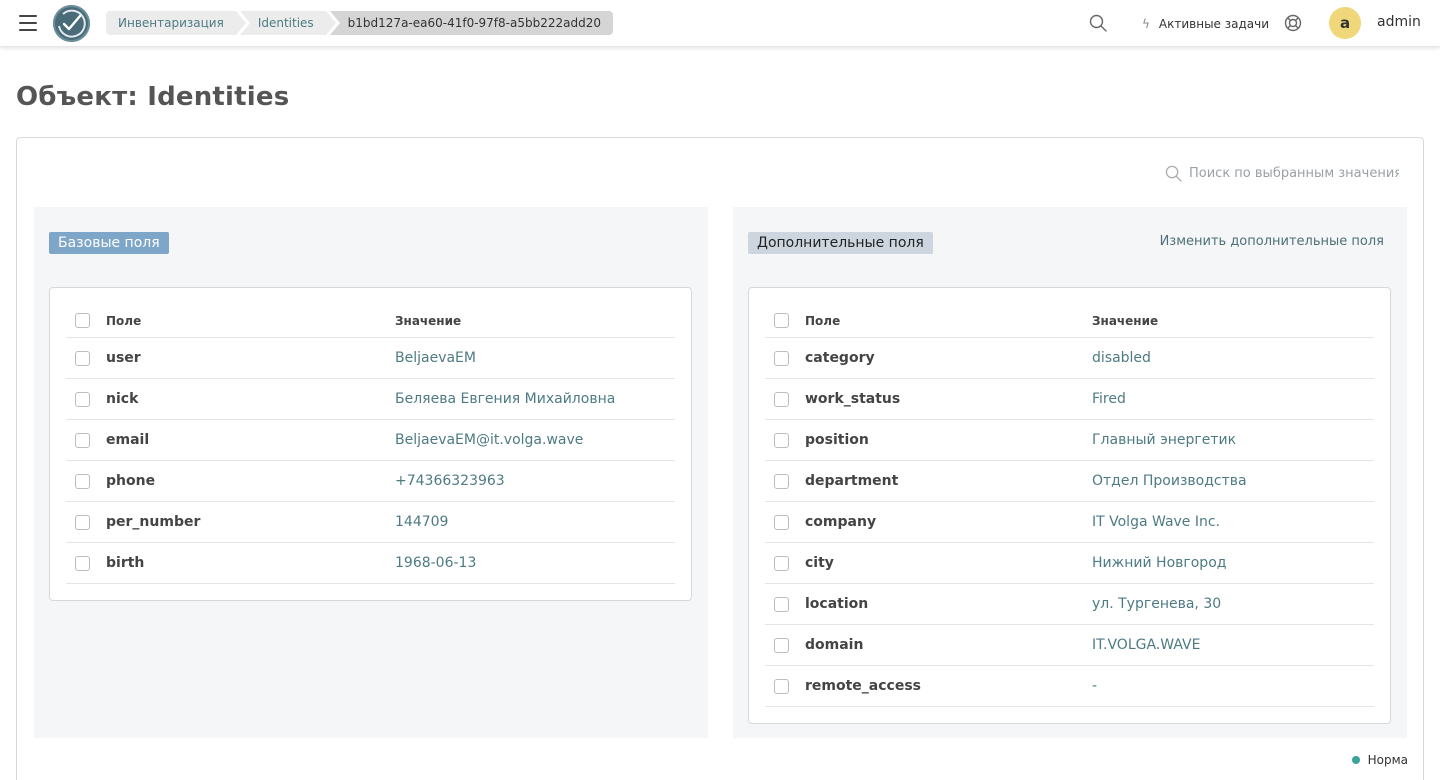 The height and width of the screenshot is (780, 1440). I want to click on field-name: work_status, so click(853, 399).